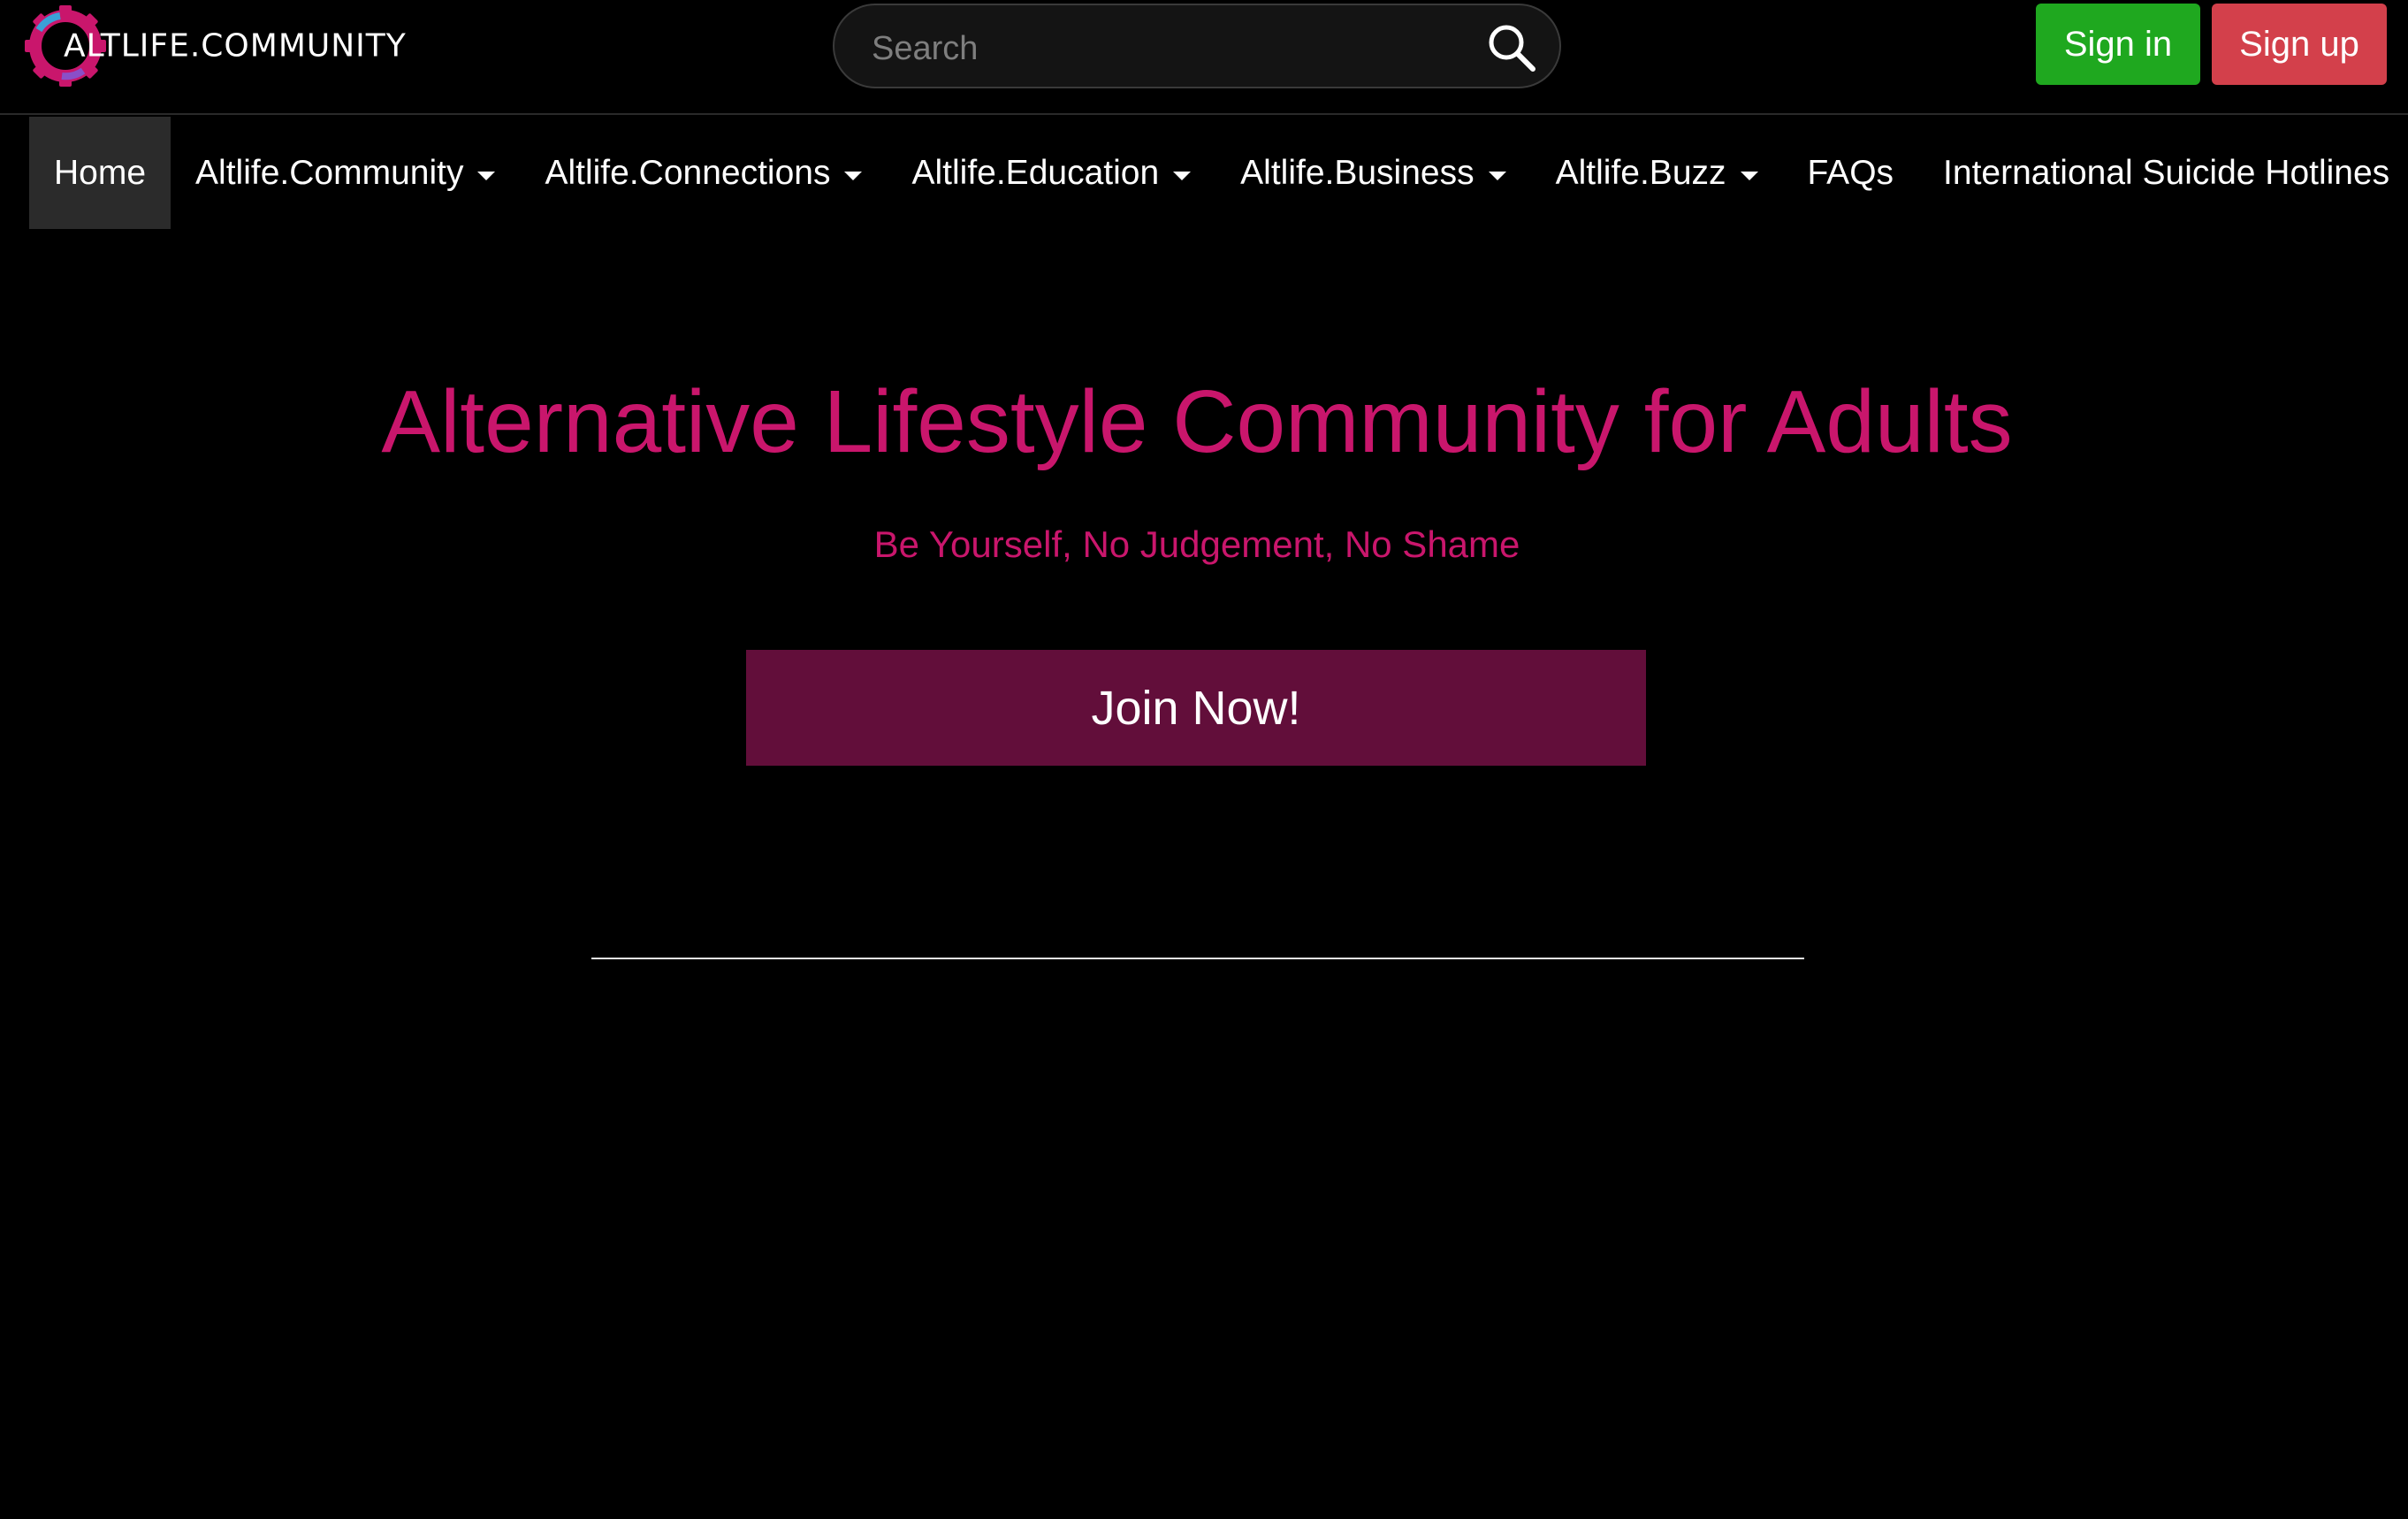 Image resolution: width=2408 pixels, height=1519 pixels. Describe the element at coordinates (1035, 172) in the screenshot. I see `nav-item-label: Altlife.Education` at that location.